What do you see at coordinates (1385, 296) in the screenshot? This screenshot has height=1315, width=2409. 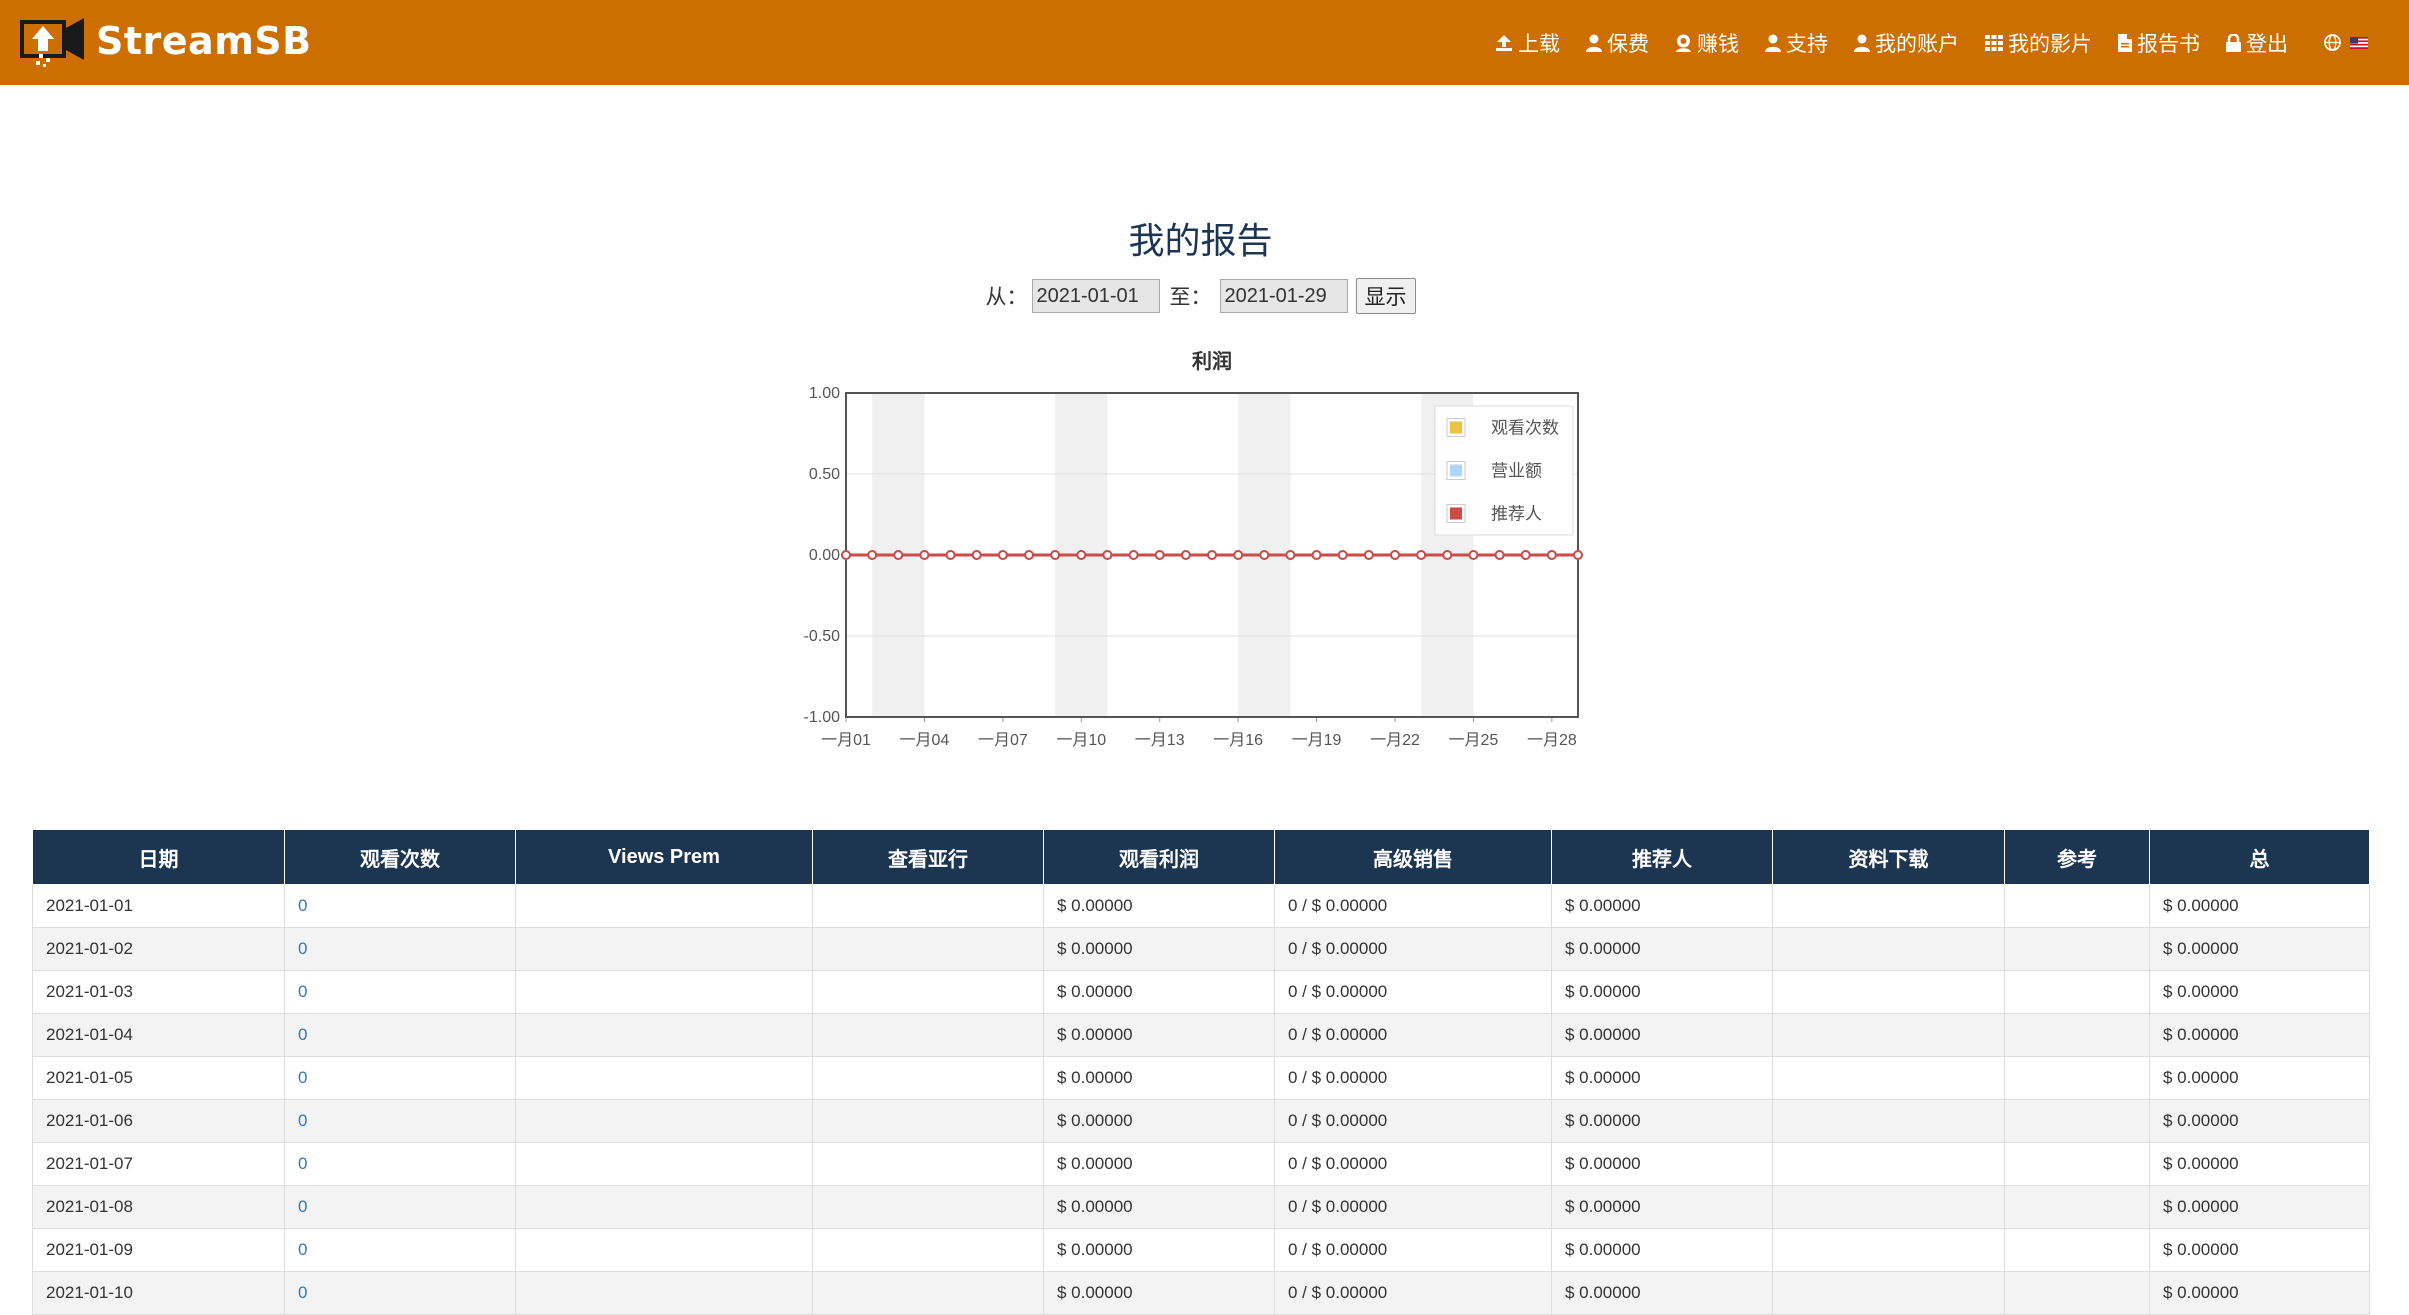 I see `show-button: 显示` at bounding box center [1385, 296].